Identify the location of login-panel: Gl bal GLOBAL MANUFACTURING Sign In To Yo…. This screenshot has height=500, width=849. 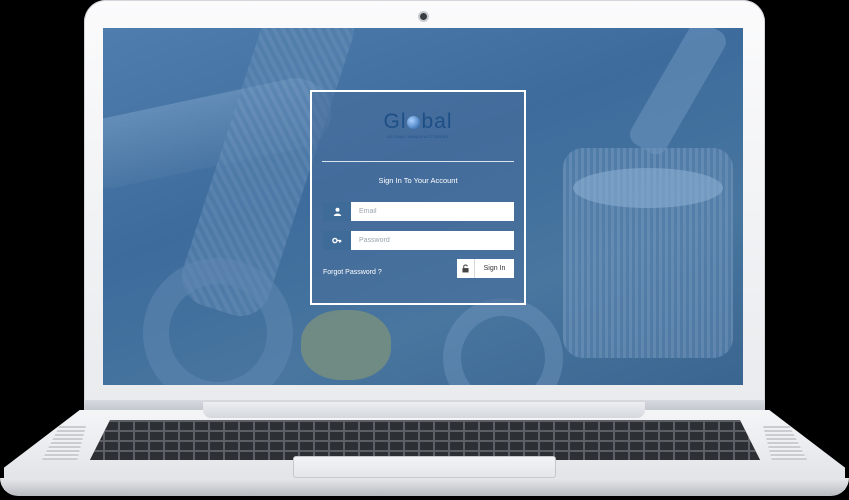
(418, 197).